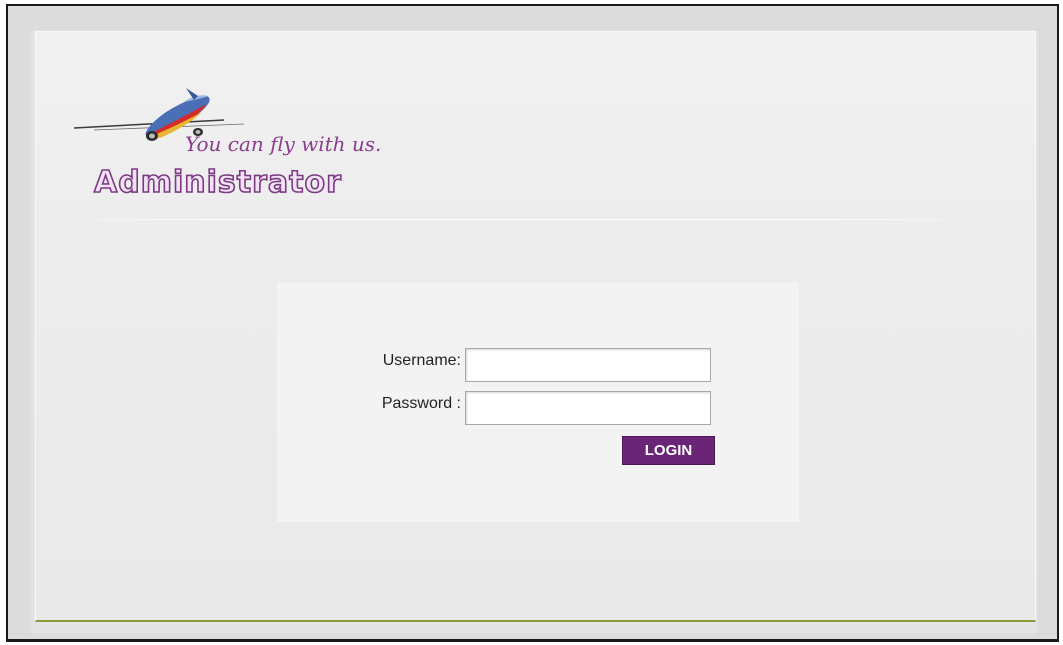 The width and height of the screenshot is (1063, 645). Describe the element at coordinates (217, 182) in the screenshot. I see `page-title: Administrator` at that location.